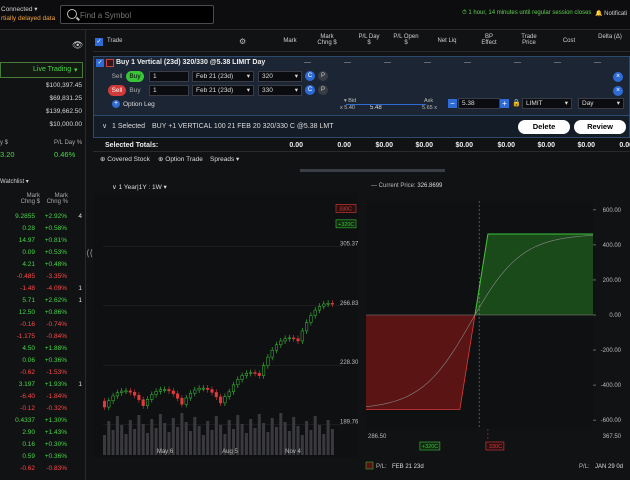 The height and width of the screenshot is (480, 630). I want to click on panel-splitter, so click(372, 170).